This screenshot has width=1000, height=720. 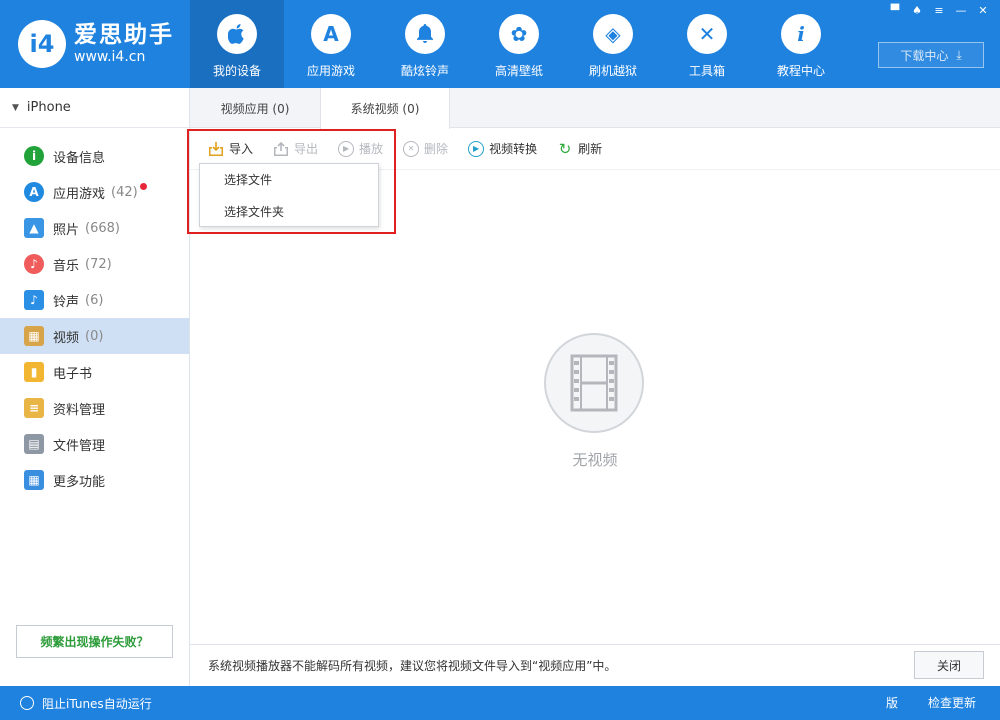 What do you see at coordinates (34, 408) in the screenshot?
I see `contacts-icon: ≡` at bounding box center [34, 408].